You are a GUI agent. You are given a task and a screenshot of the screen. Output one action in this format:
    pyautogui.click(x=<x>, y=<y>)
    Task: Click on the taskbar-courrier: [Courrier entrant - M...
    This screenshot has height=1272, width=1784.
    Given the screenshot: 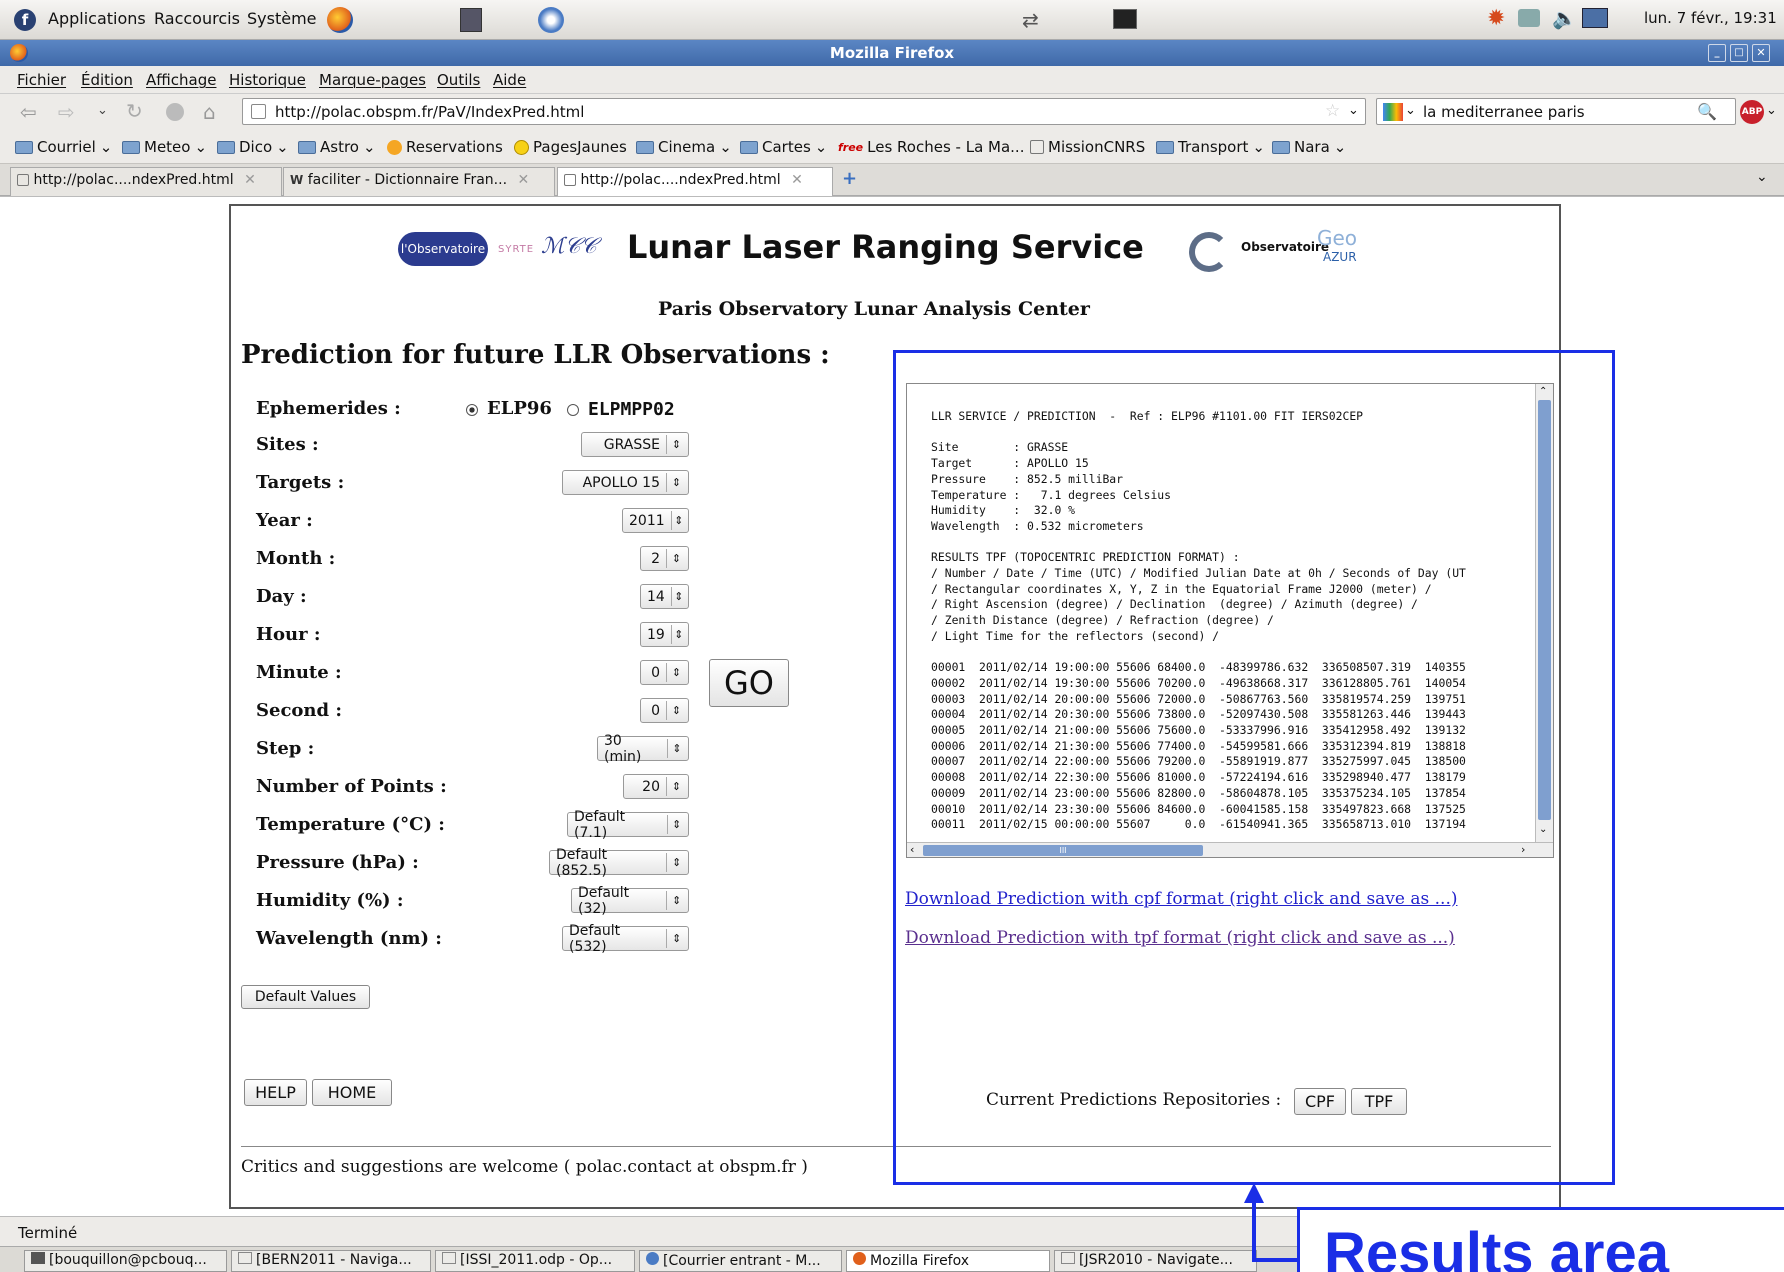 What is the action you would take?
    pyautogui.click(x=740, y=1261)
    